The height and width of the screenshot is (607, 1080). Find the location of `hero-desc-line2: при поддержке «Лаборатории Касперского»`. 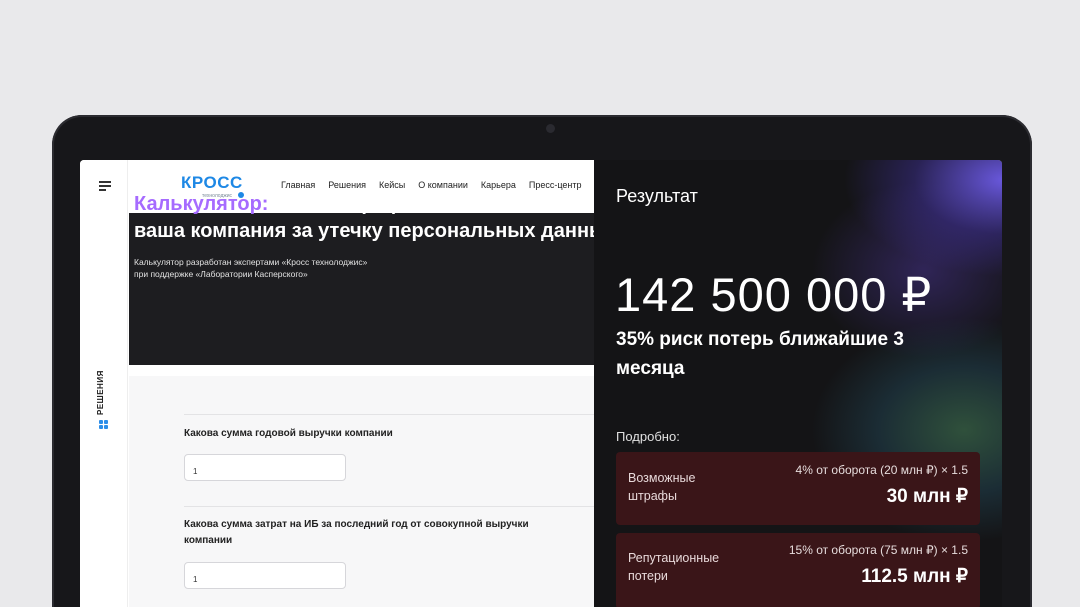

hero-desc-line2: при поддержке «Лаборатории Касперского» is located at coordinates (221, 274).